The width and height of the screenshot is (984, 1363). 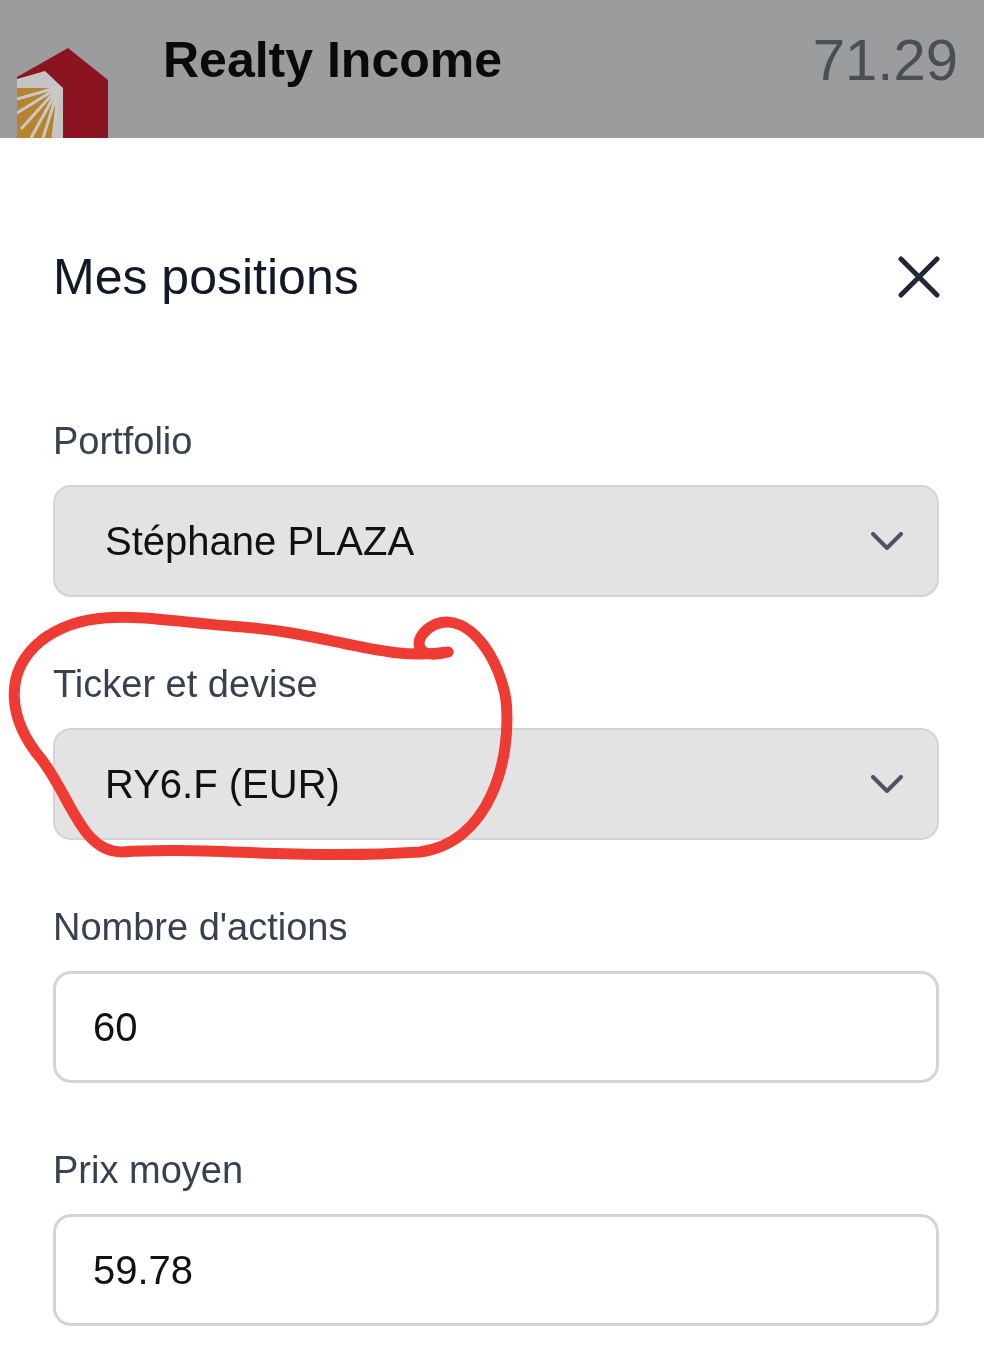 I want to click on field-label: Nombre d'actions, so click(x=200, y=927).